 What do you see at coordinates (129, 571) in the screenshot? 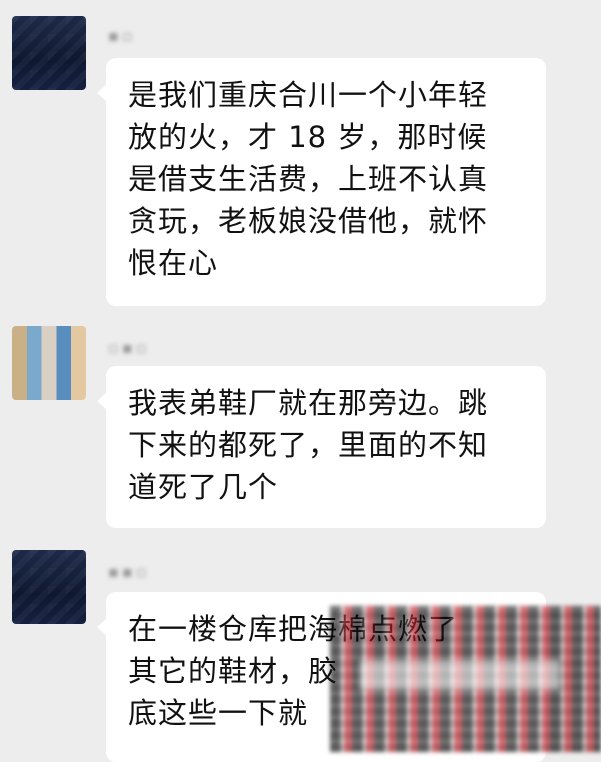
I see `blurred-nickname: ▪▪▫` at bounding box center [129, 571].